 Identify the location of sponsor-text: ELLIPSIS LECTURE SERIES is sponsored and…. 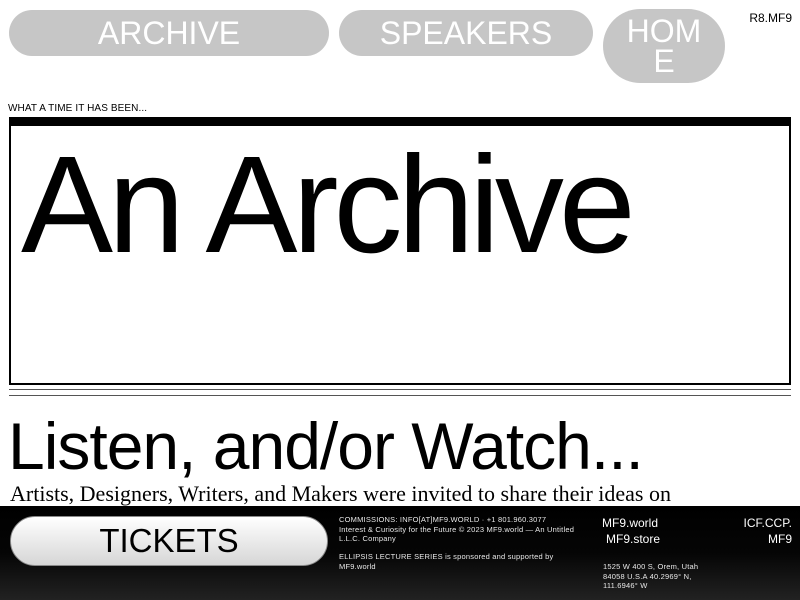
(446, 561).